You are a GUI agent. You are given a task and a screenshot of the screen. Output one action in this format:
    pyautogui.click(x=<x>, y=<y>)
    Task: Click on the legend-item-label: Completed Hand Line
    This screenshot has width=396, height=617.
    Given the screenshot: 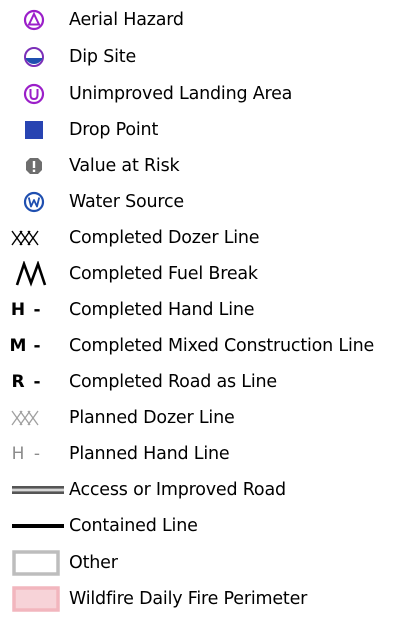 What is the action you would take?
    pyautogui.click(x=162, y=310)
    